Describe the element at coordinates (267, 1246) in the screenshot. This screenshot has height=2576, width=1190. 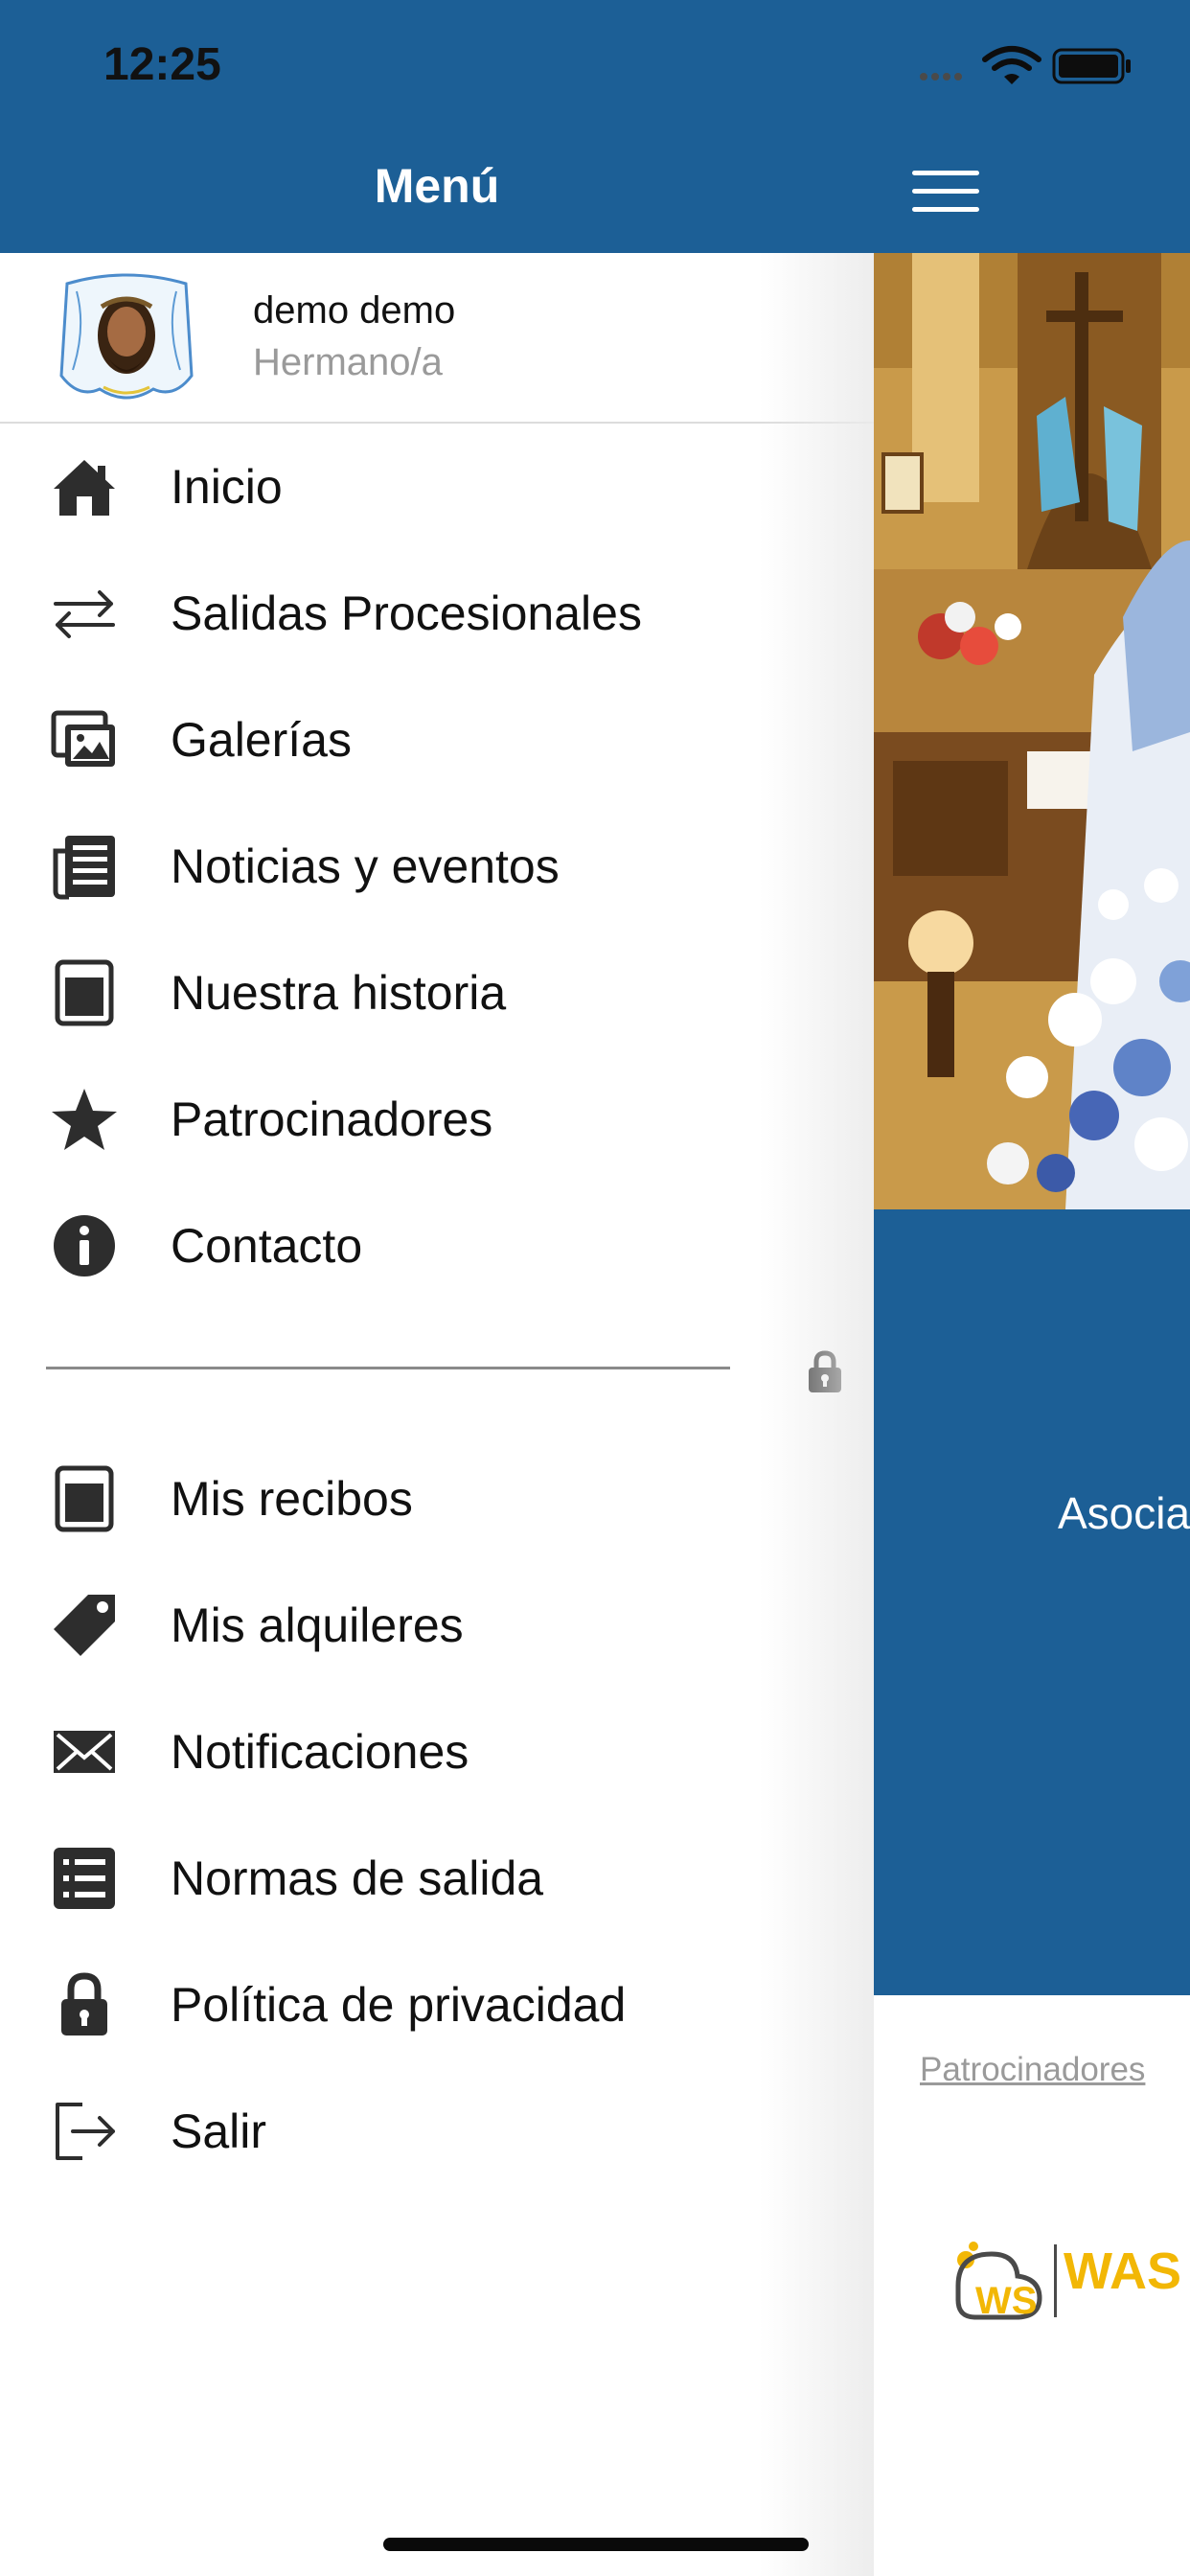
I see `menu-item-label: Contacto` at that location.